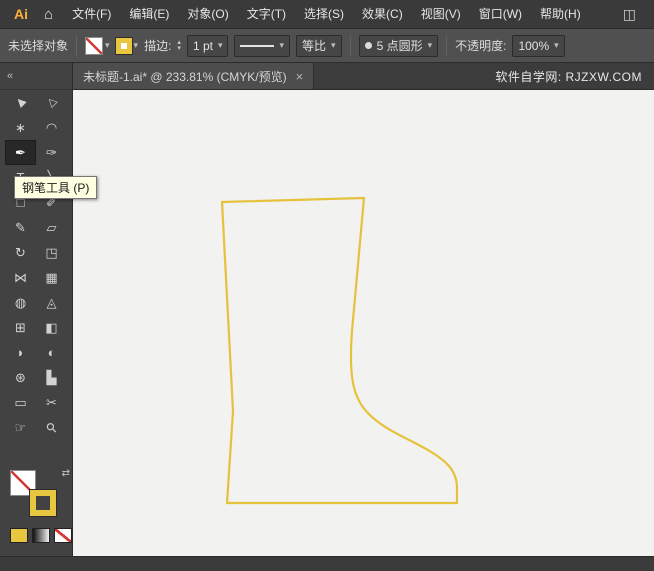 The height and width of the screenshot is (571, 654). I want to click on brush-definition-select: 5 点圆形 ▾, so click(398, 45).